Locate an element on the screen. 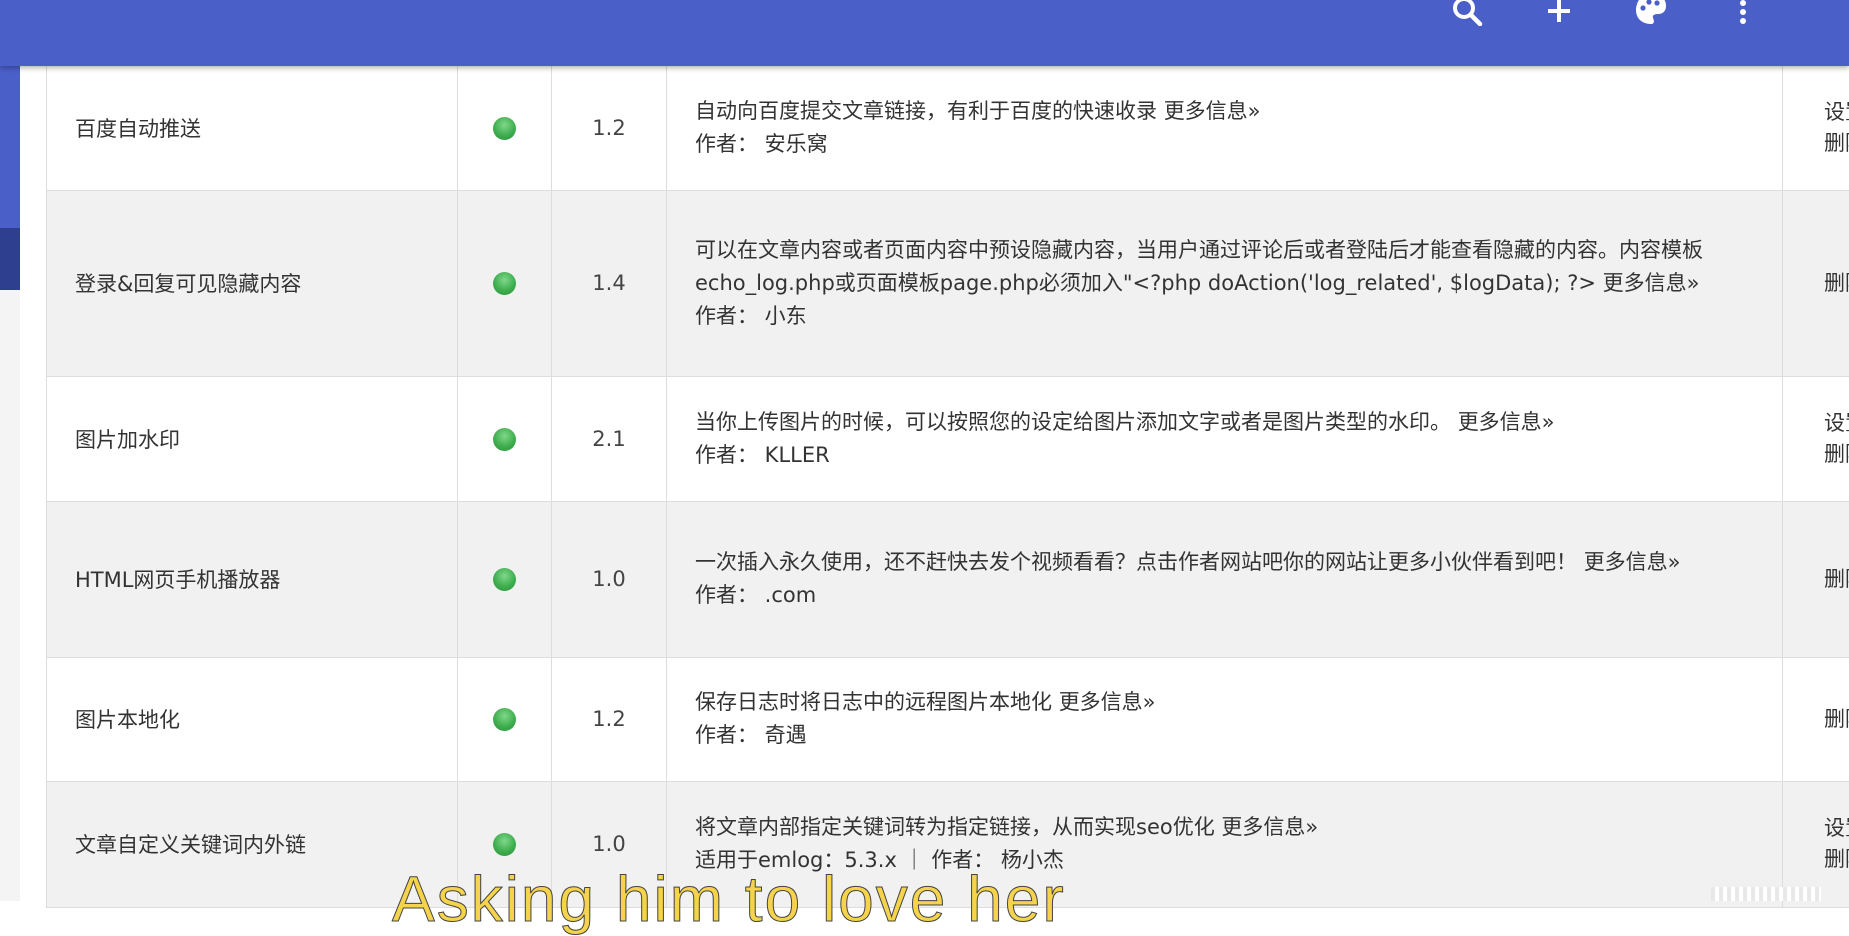  theme-button is located at coordinates (1651, 13).